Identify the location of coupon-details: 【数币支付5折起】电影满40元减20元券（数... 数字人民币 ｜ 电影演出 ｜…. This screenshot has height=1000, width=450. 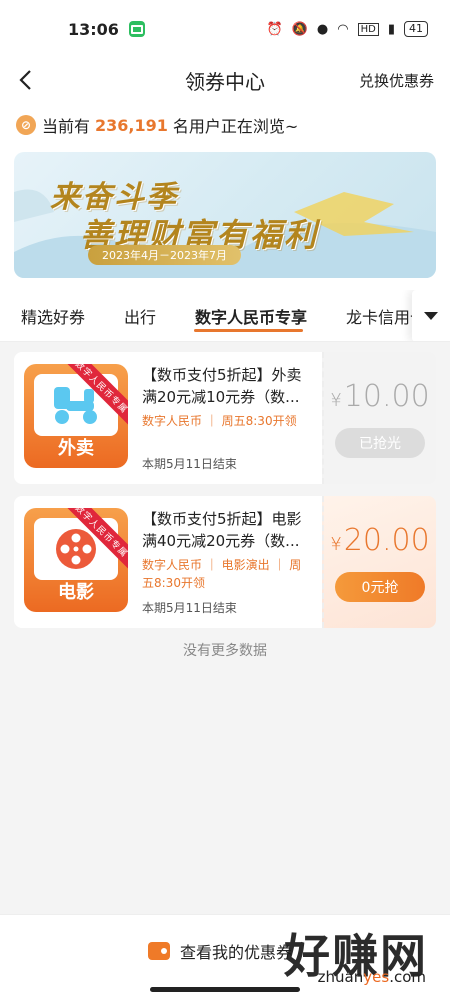
(227, 562).